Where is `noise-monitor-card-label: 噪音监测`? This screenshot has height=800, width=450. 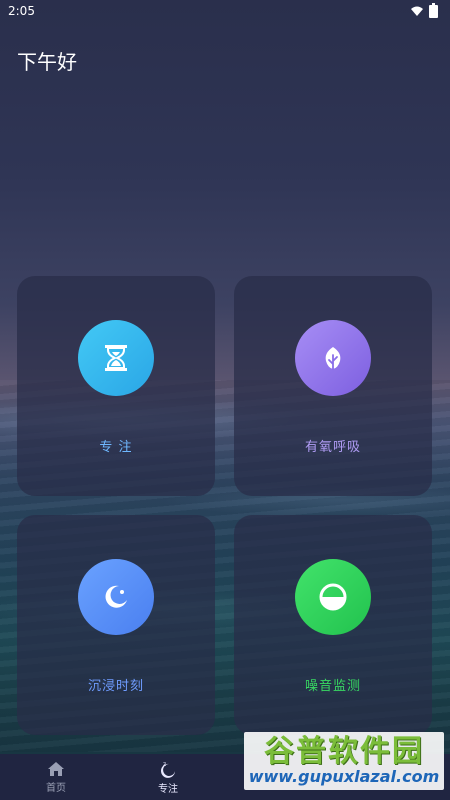
noise-monitor-card-label: 噪音监测 is located at coordinates (332, 686).